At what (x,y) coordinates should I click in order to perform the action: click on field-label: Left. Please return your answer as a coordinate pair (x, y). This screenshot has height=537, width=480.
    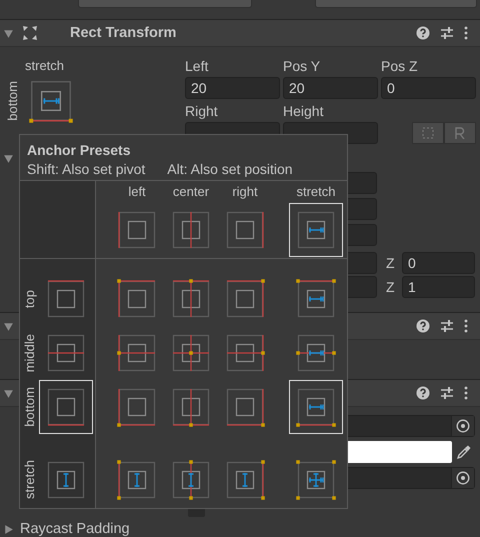
    Looking at the image, I should click on (197, 66).